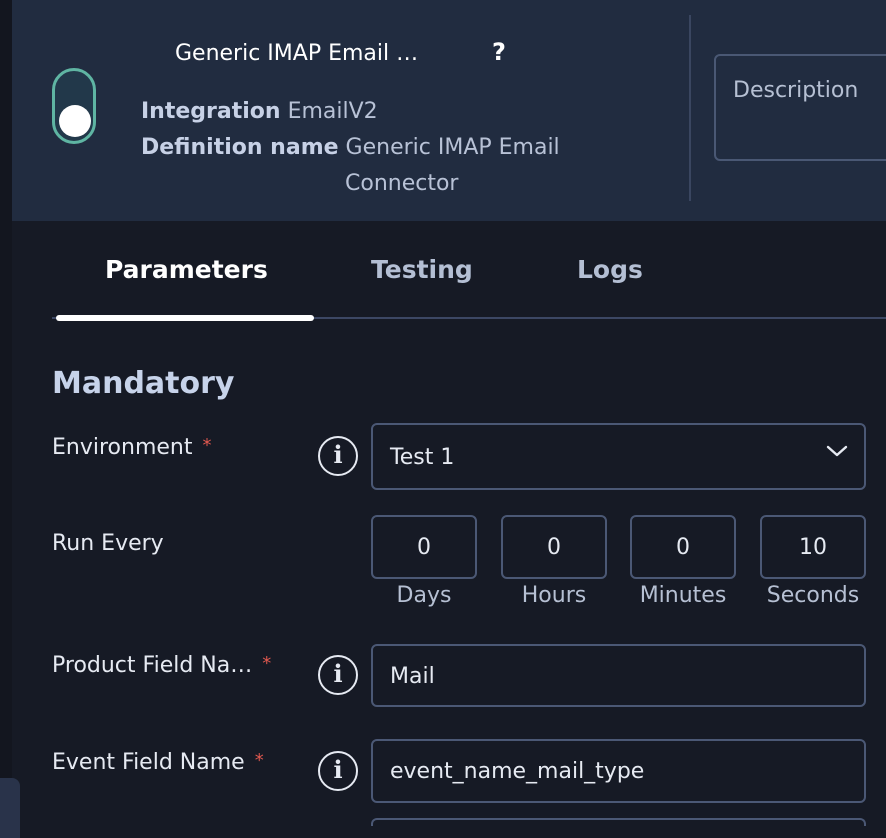  I want to click on environment-select: Test 1, so click(618, 456).